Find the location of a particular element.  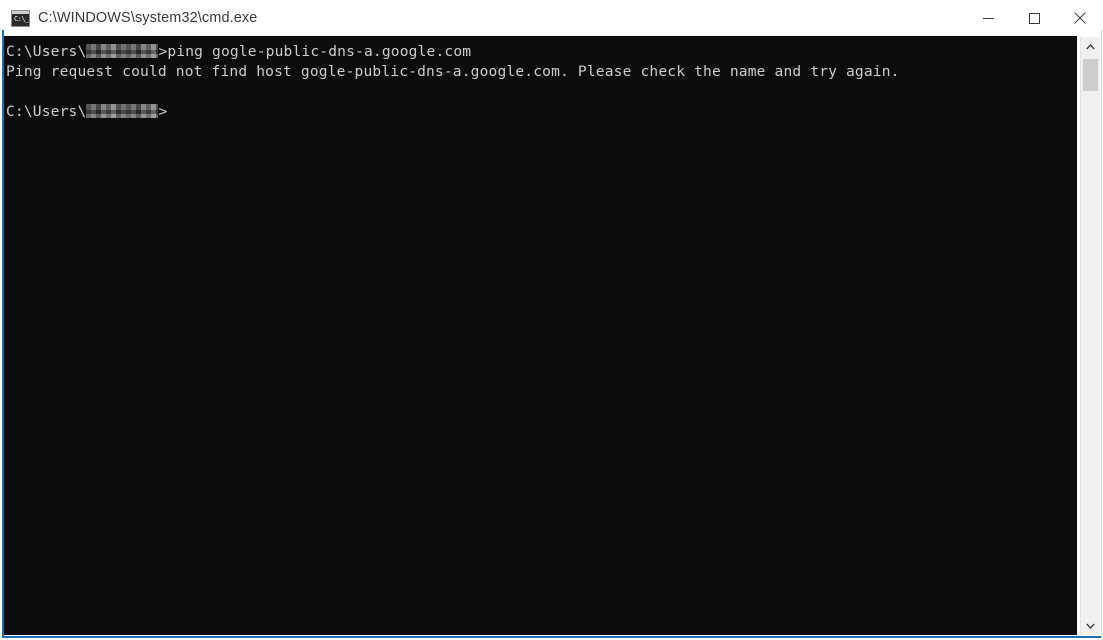

cmd-icon-glyph: C:\_ is located at coordinates (21, 18).